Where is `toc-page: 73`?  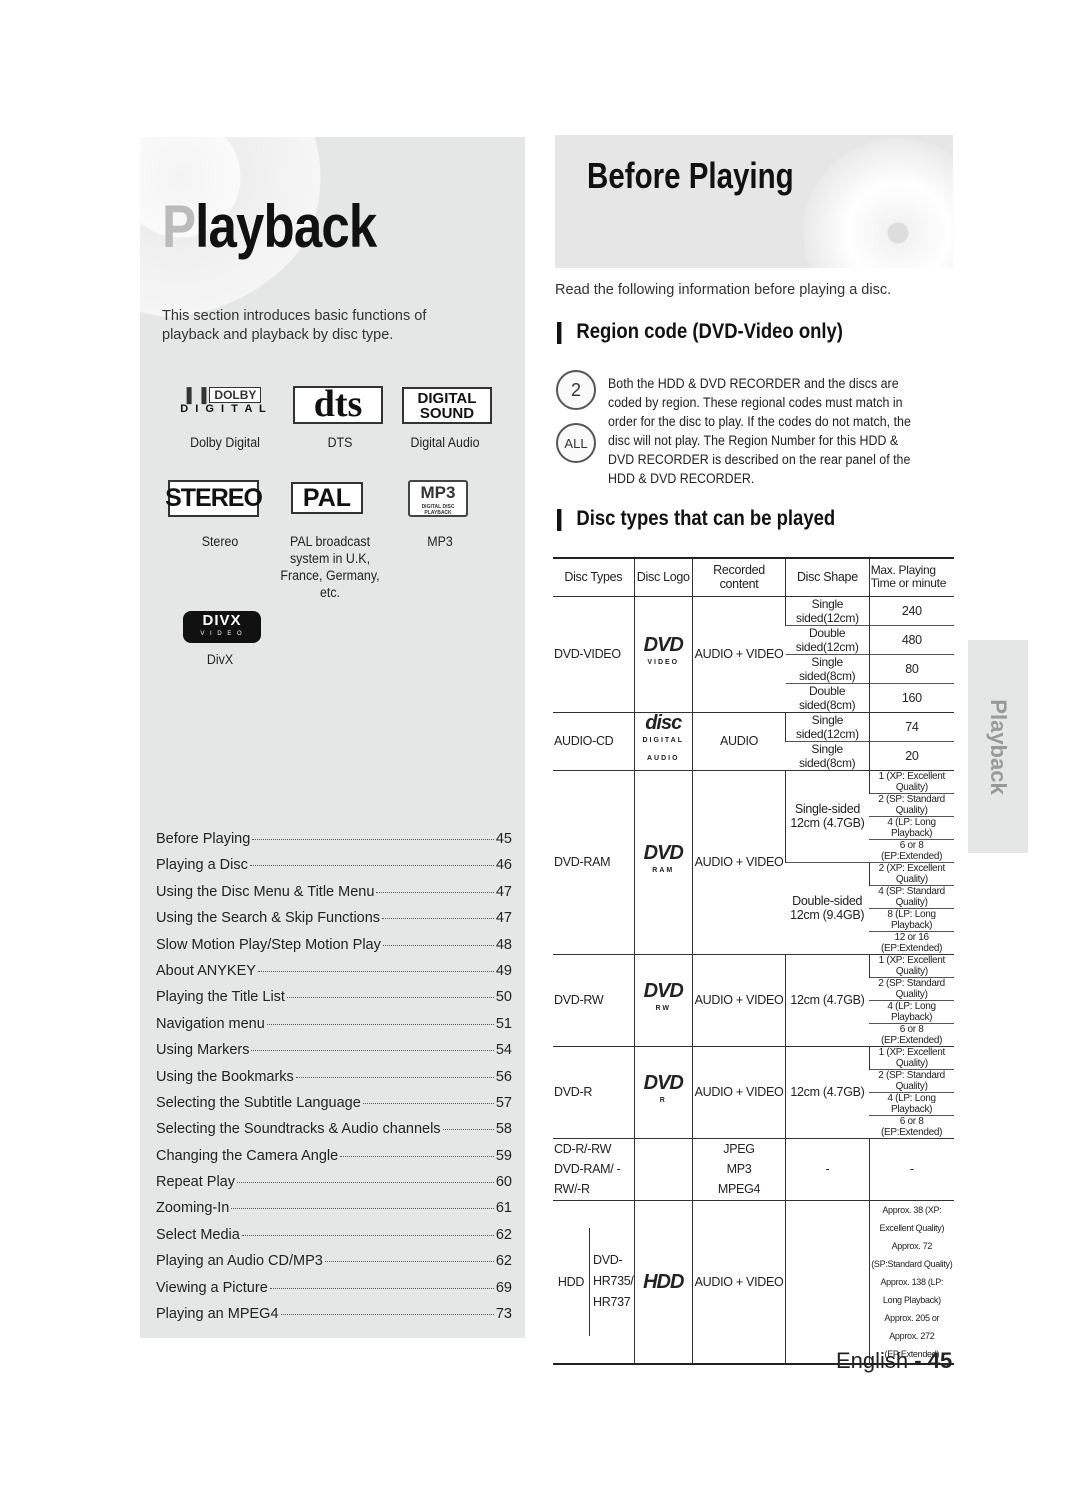 toc-page: 73 is located at coordinates (503, 1314).